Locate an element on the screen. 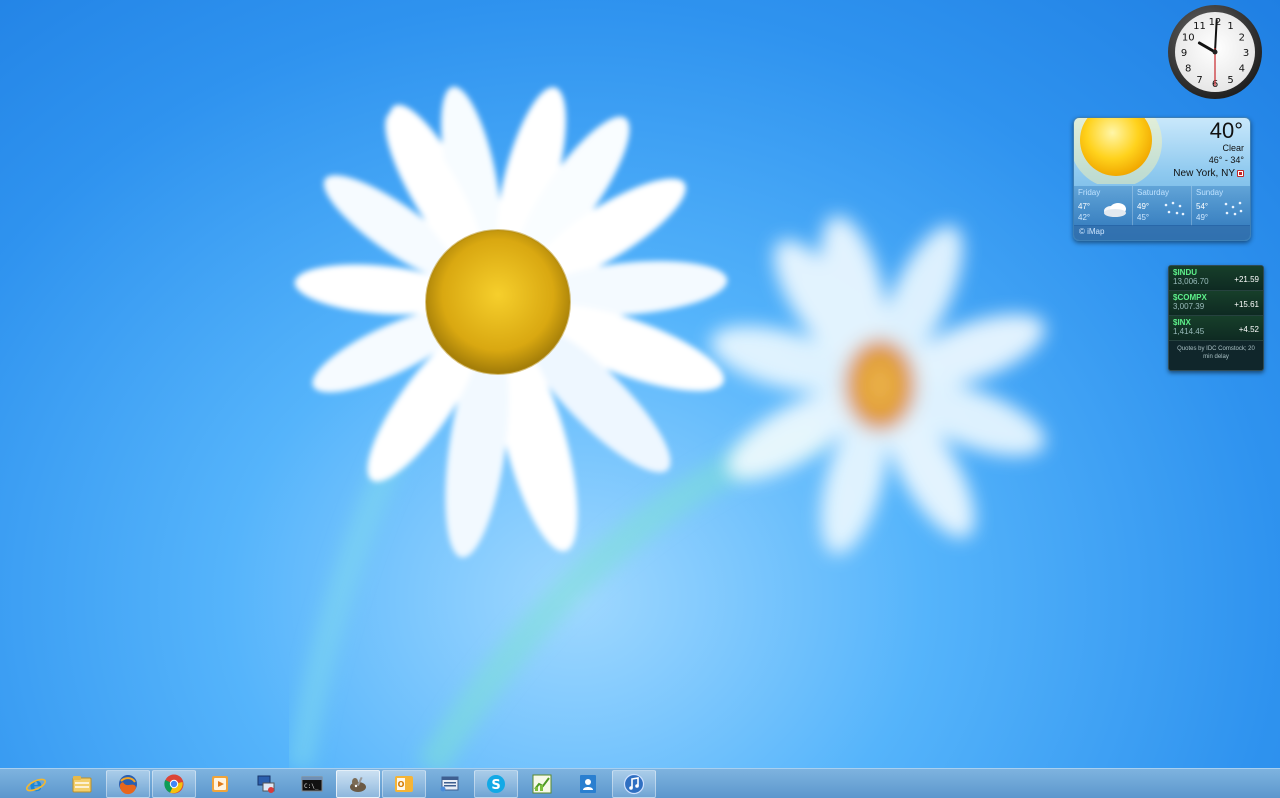  clock-numeral: 4 is located at coordinates (1242, 69).